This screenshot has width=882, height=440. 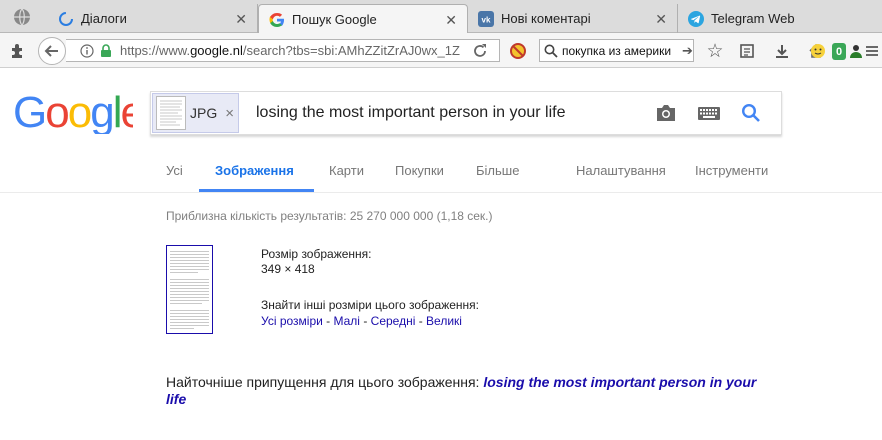 I want to click on info-icon, so click(x=87, y=50).